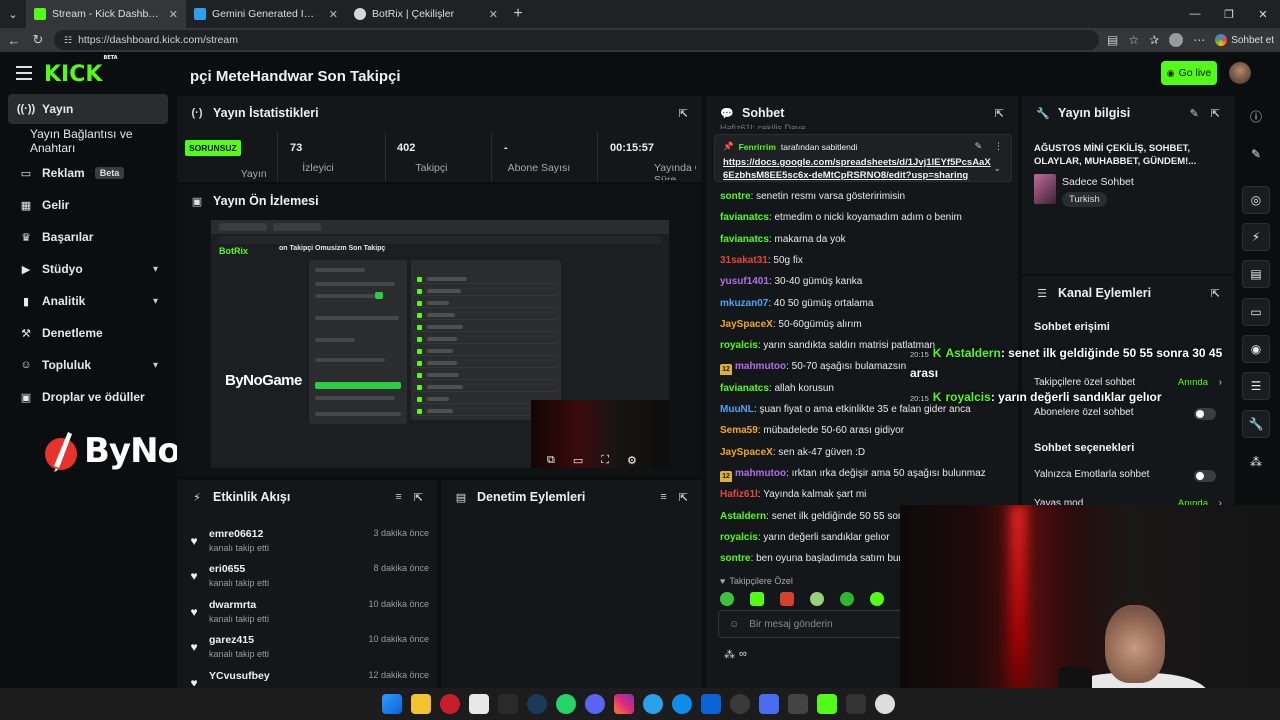 Image resolution: width=1280 pixels, height=720 pixels. I want to click on event-user: emre06612, so click(236, 534).